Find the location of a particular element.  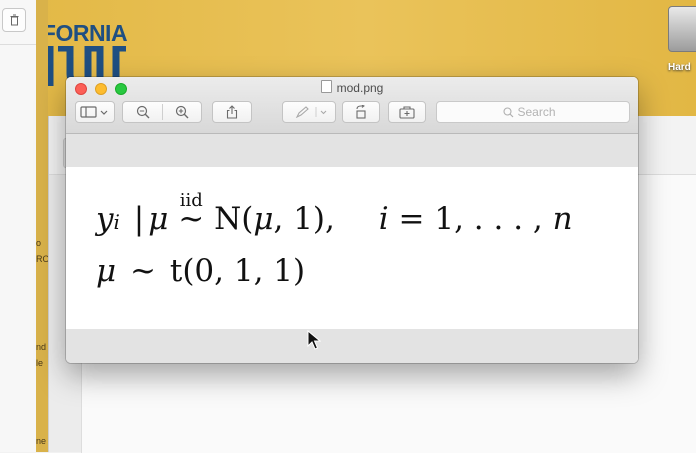

strip-text: o is located at coordinates (39, 243).